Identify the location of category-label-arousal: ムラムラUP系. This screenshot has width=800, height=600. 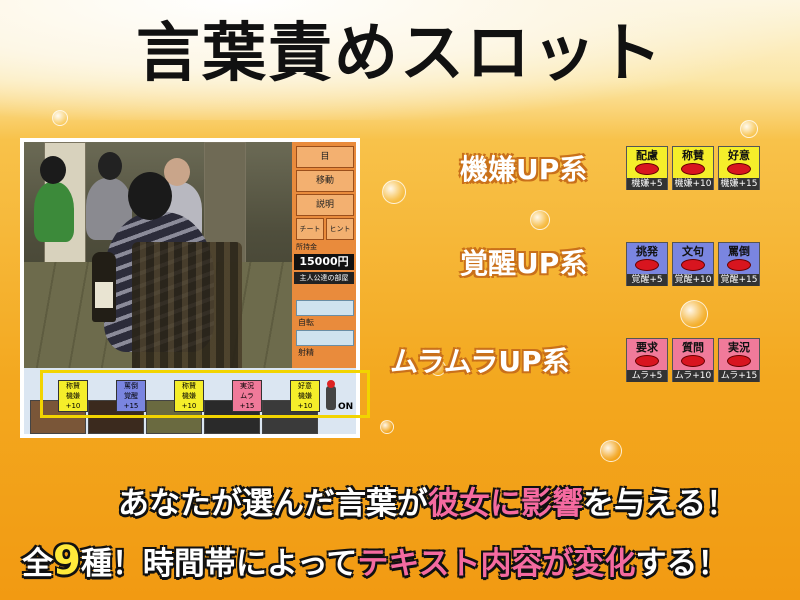
(480, 361).